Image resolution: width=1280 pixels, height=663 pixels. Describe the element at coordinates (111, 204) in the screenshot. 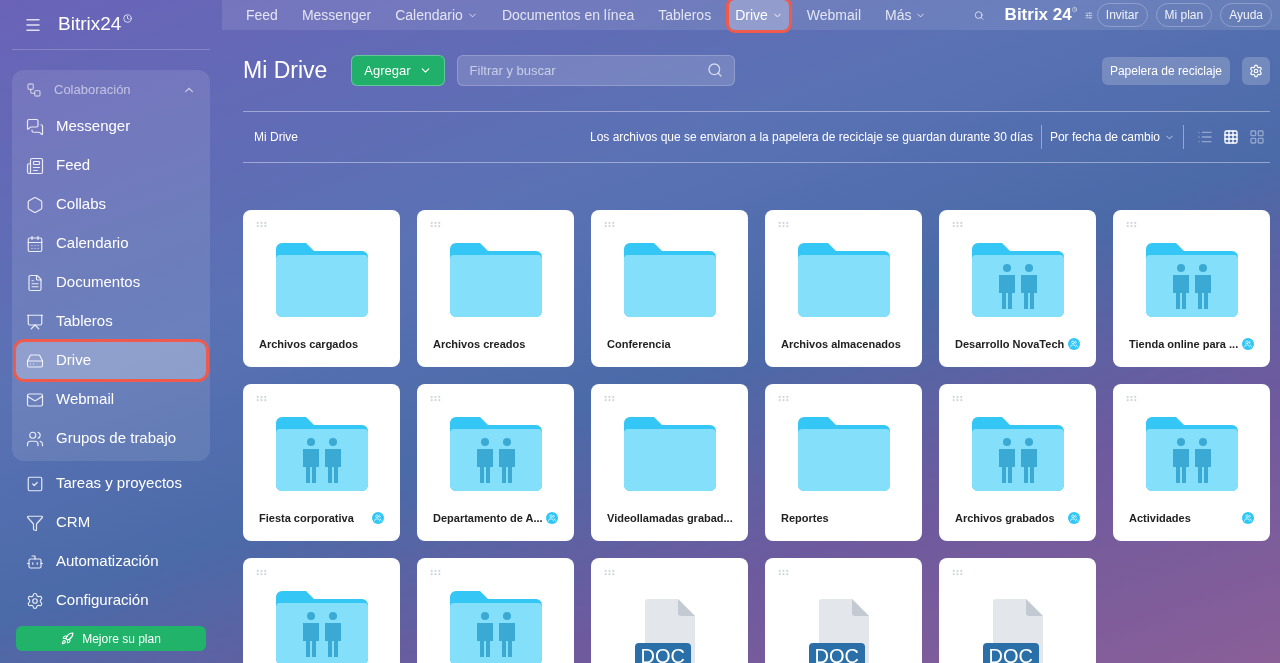

I see `sidebar-item: Collabs` at that location.